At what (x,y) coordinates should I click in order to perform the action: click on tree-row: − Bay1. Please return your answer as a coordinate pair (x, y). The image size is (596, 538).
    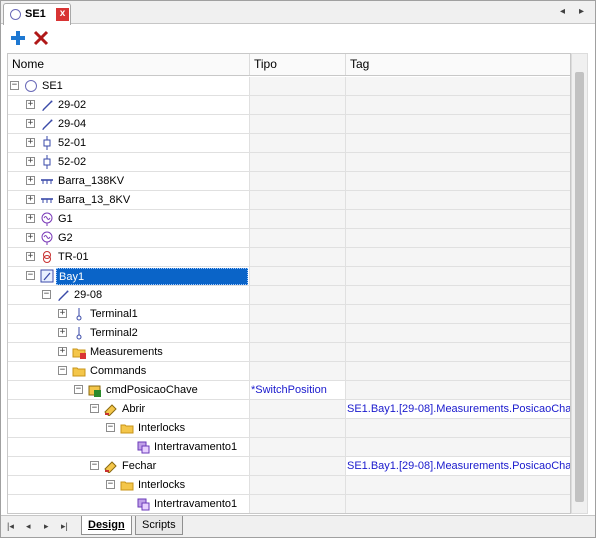
    Looking at the image, I should click on (289, 276).